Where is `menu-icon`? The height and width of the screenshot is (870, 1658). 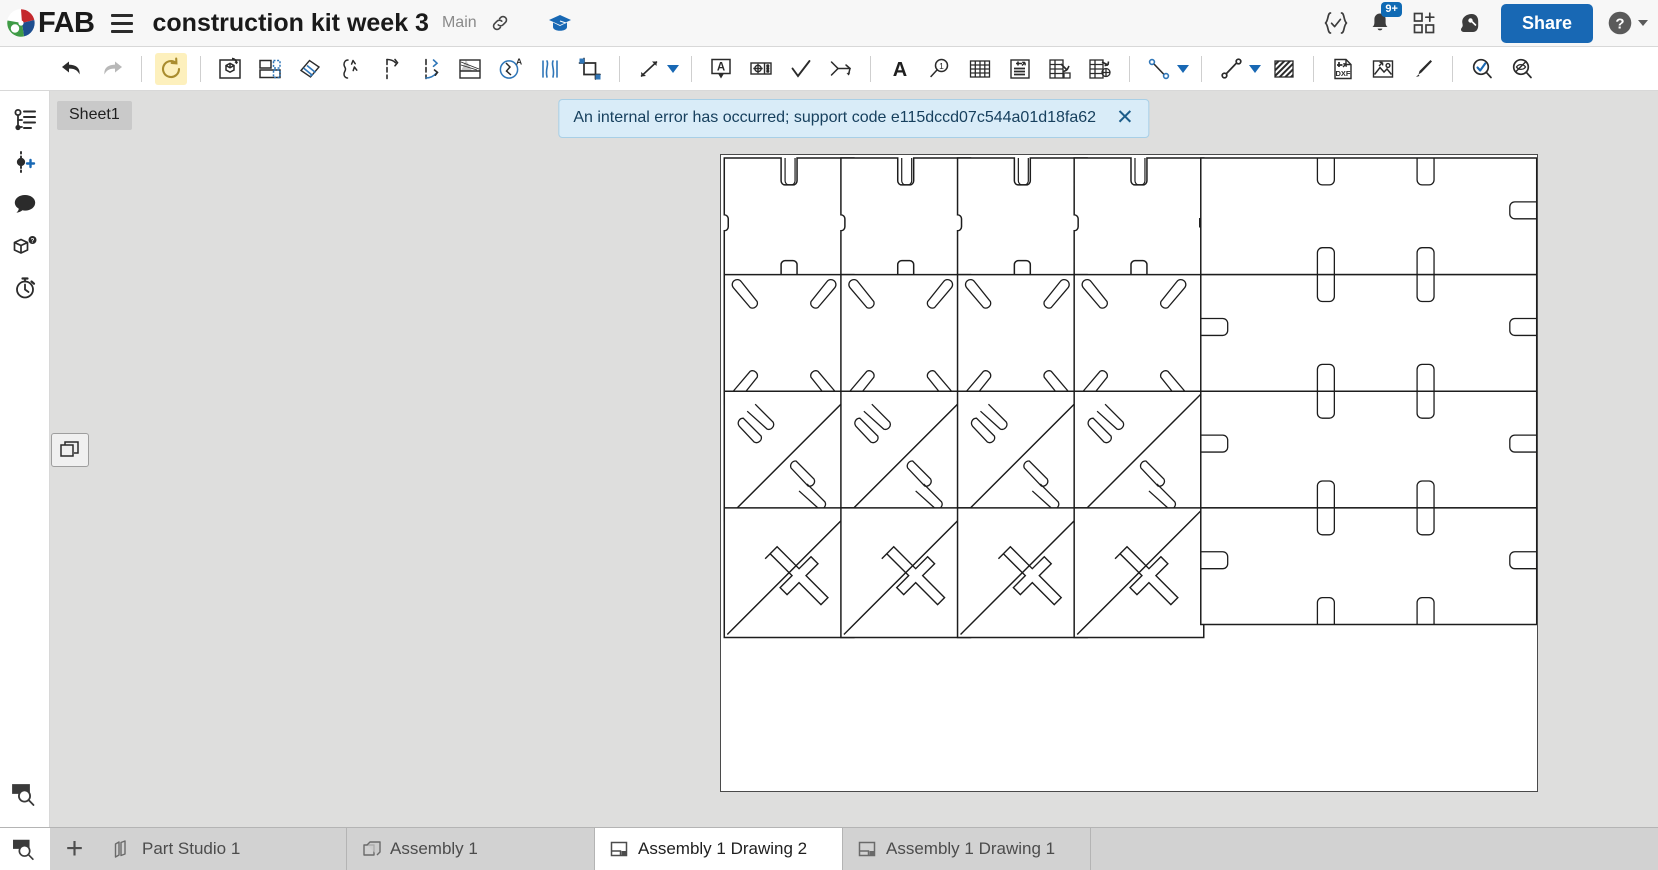
menu-icon is located at coordinates (122, 23).